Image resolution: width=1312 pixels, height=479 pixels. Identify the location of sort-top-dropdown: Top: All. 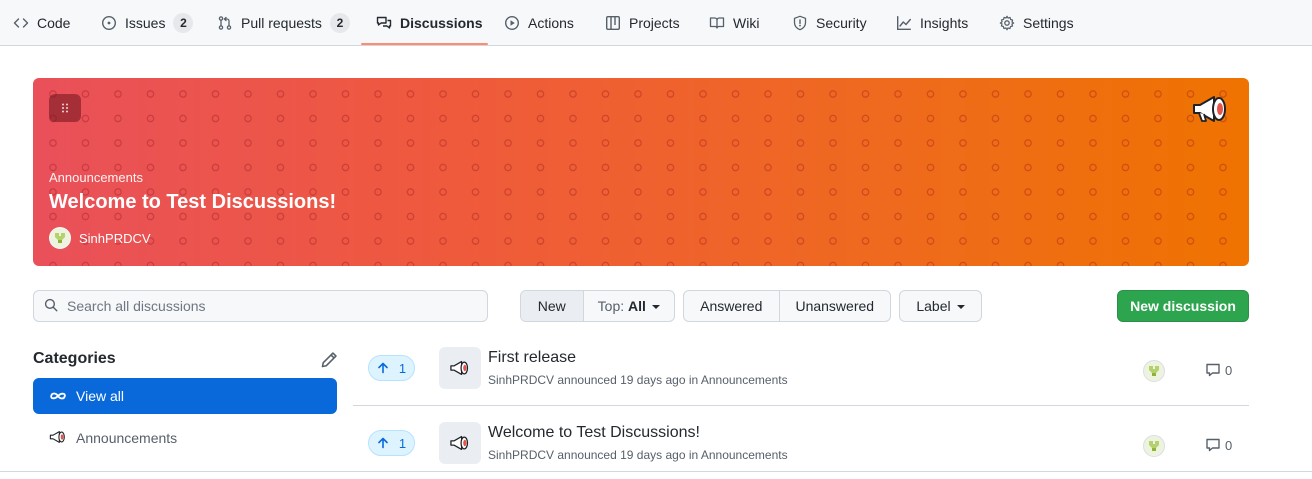
(628, 306).